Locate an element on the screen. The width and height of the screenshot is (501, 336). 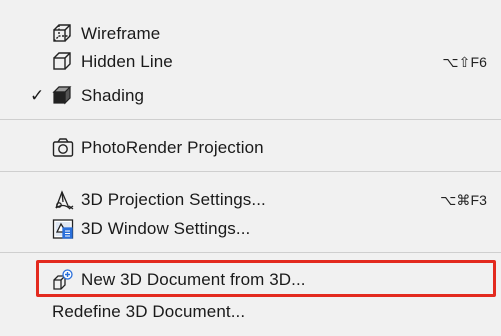
highlight-box is located at coordinates (266, 278).